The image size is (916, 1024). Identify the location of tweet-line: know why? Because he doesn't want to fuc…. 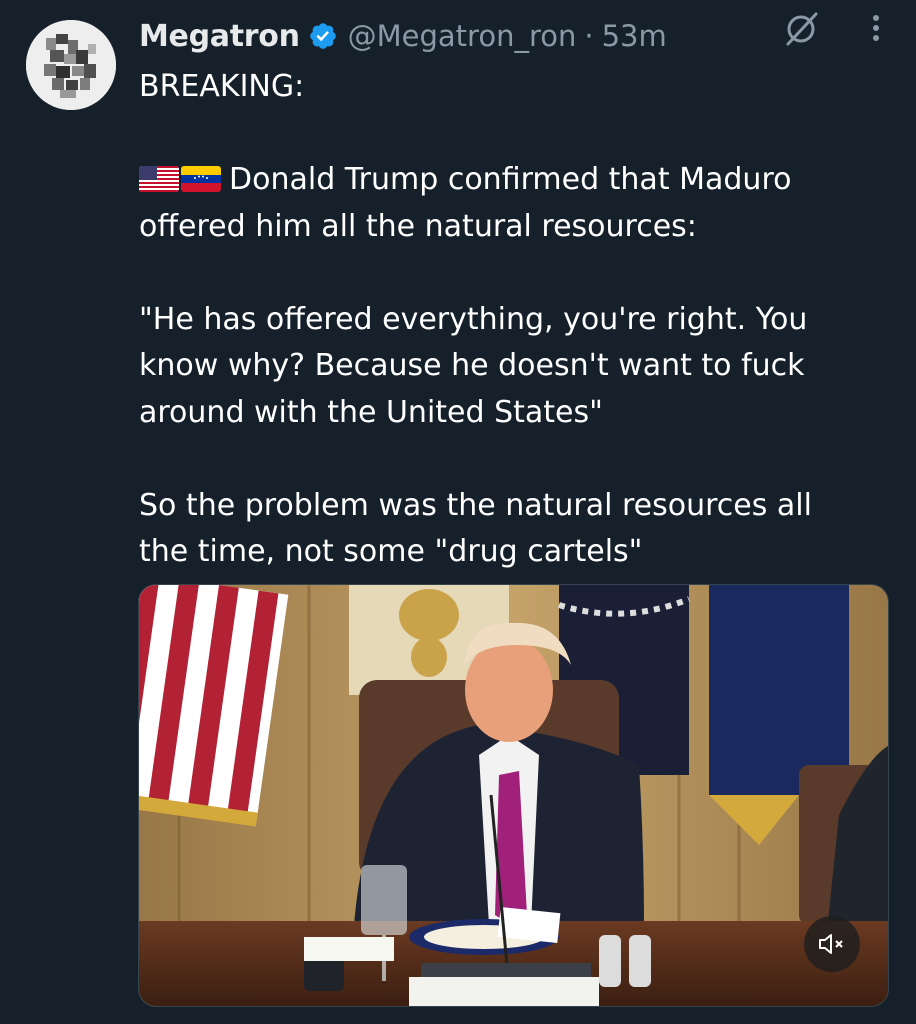
(472, 365).